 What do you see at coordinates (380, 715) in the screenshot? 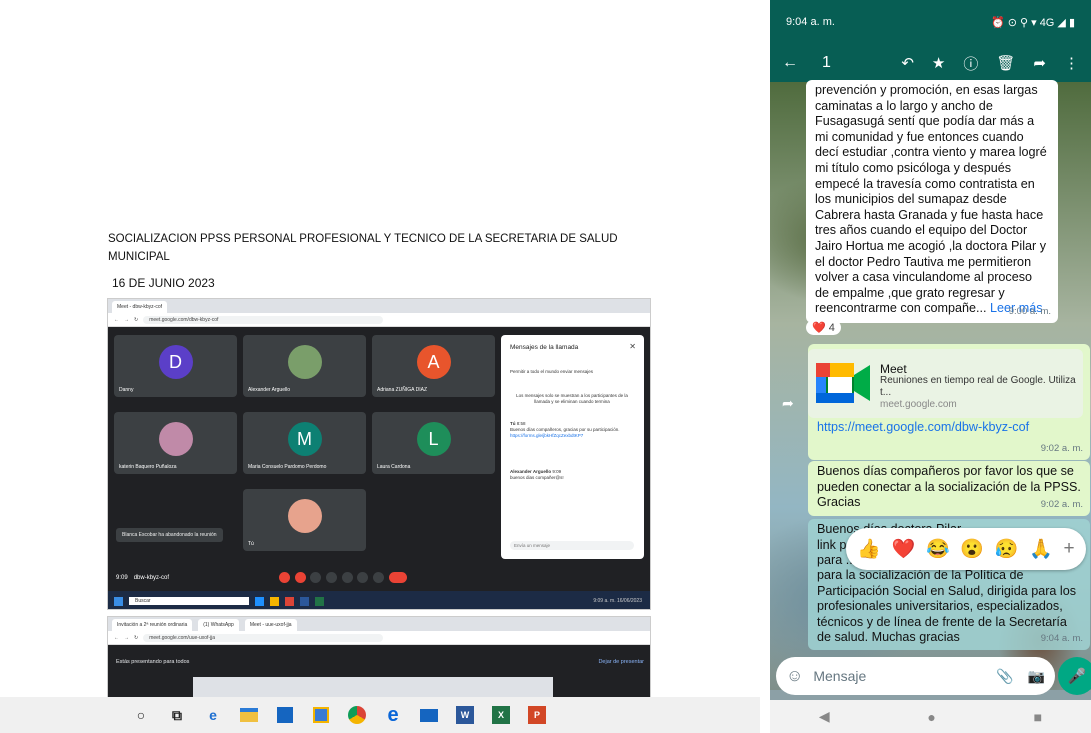
I see `windows-taskbar: ○ ⧉ e e W X P` at bounding box center [380, 715].